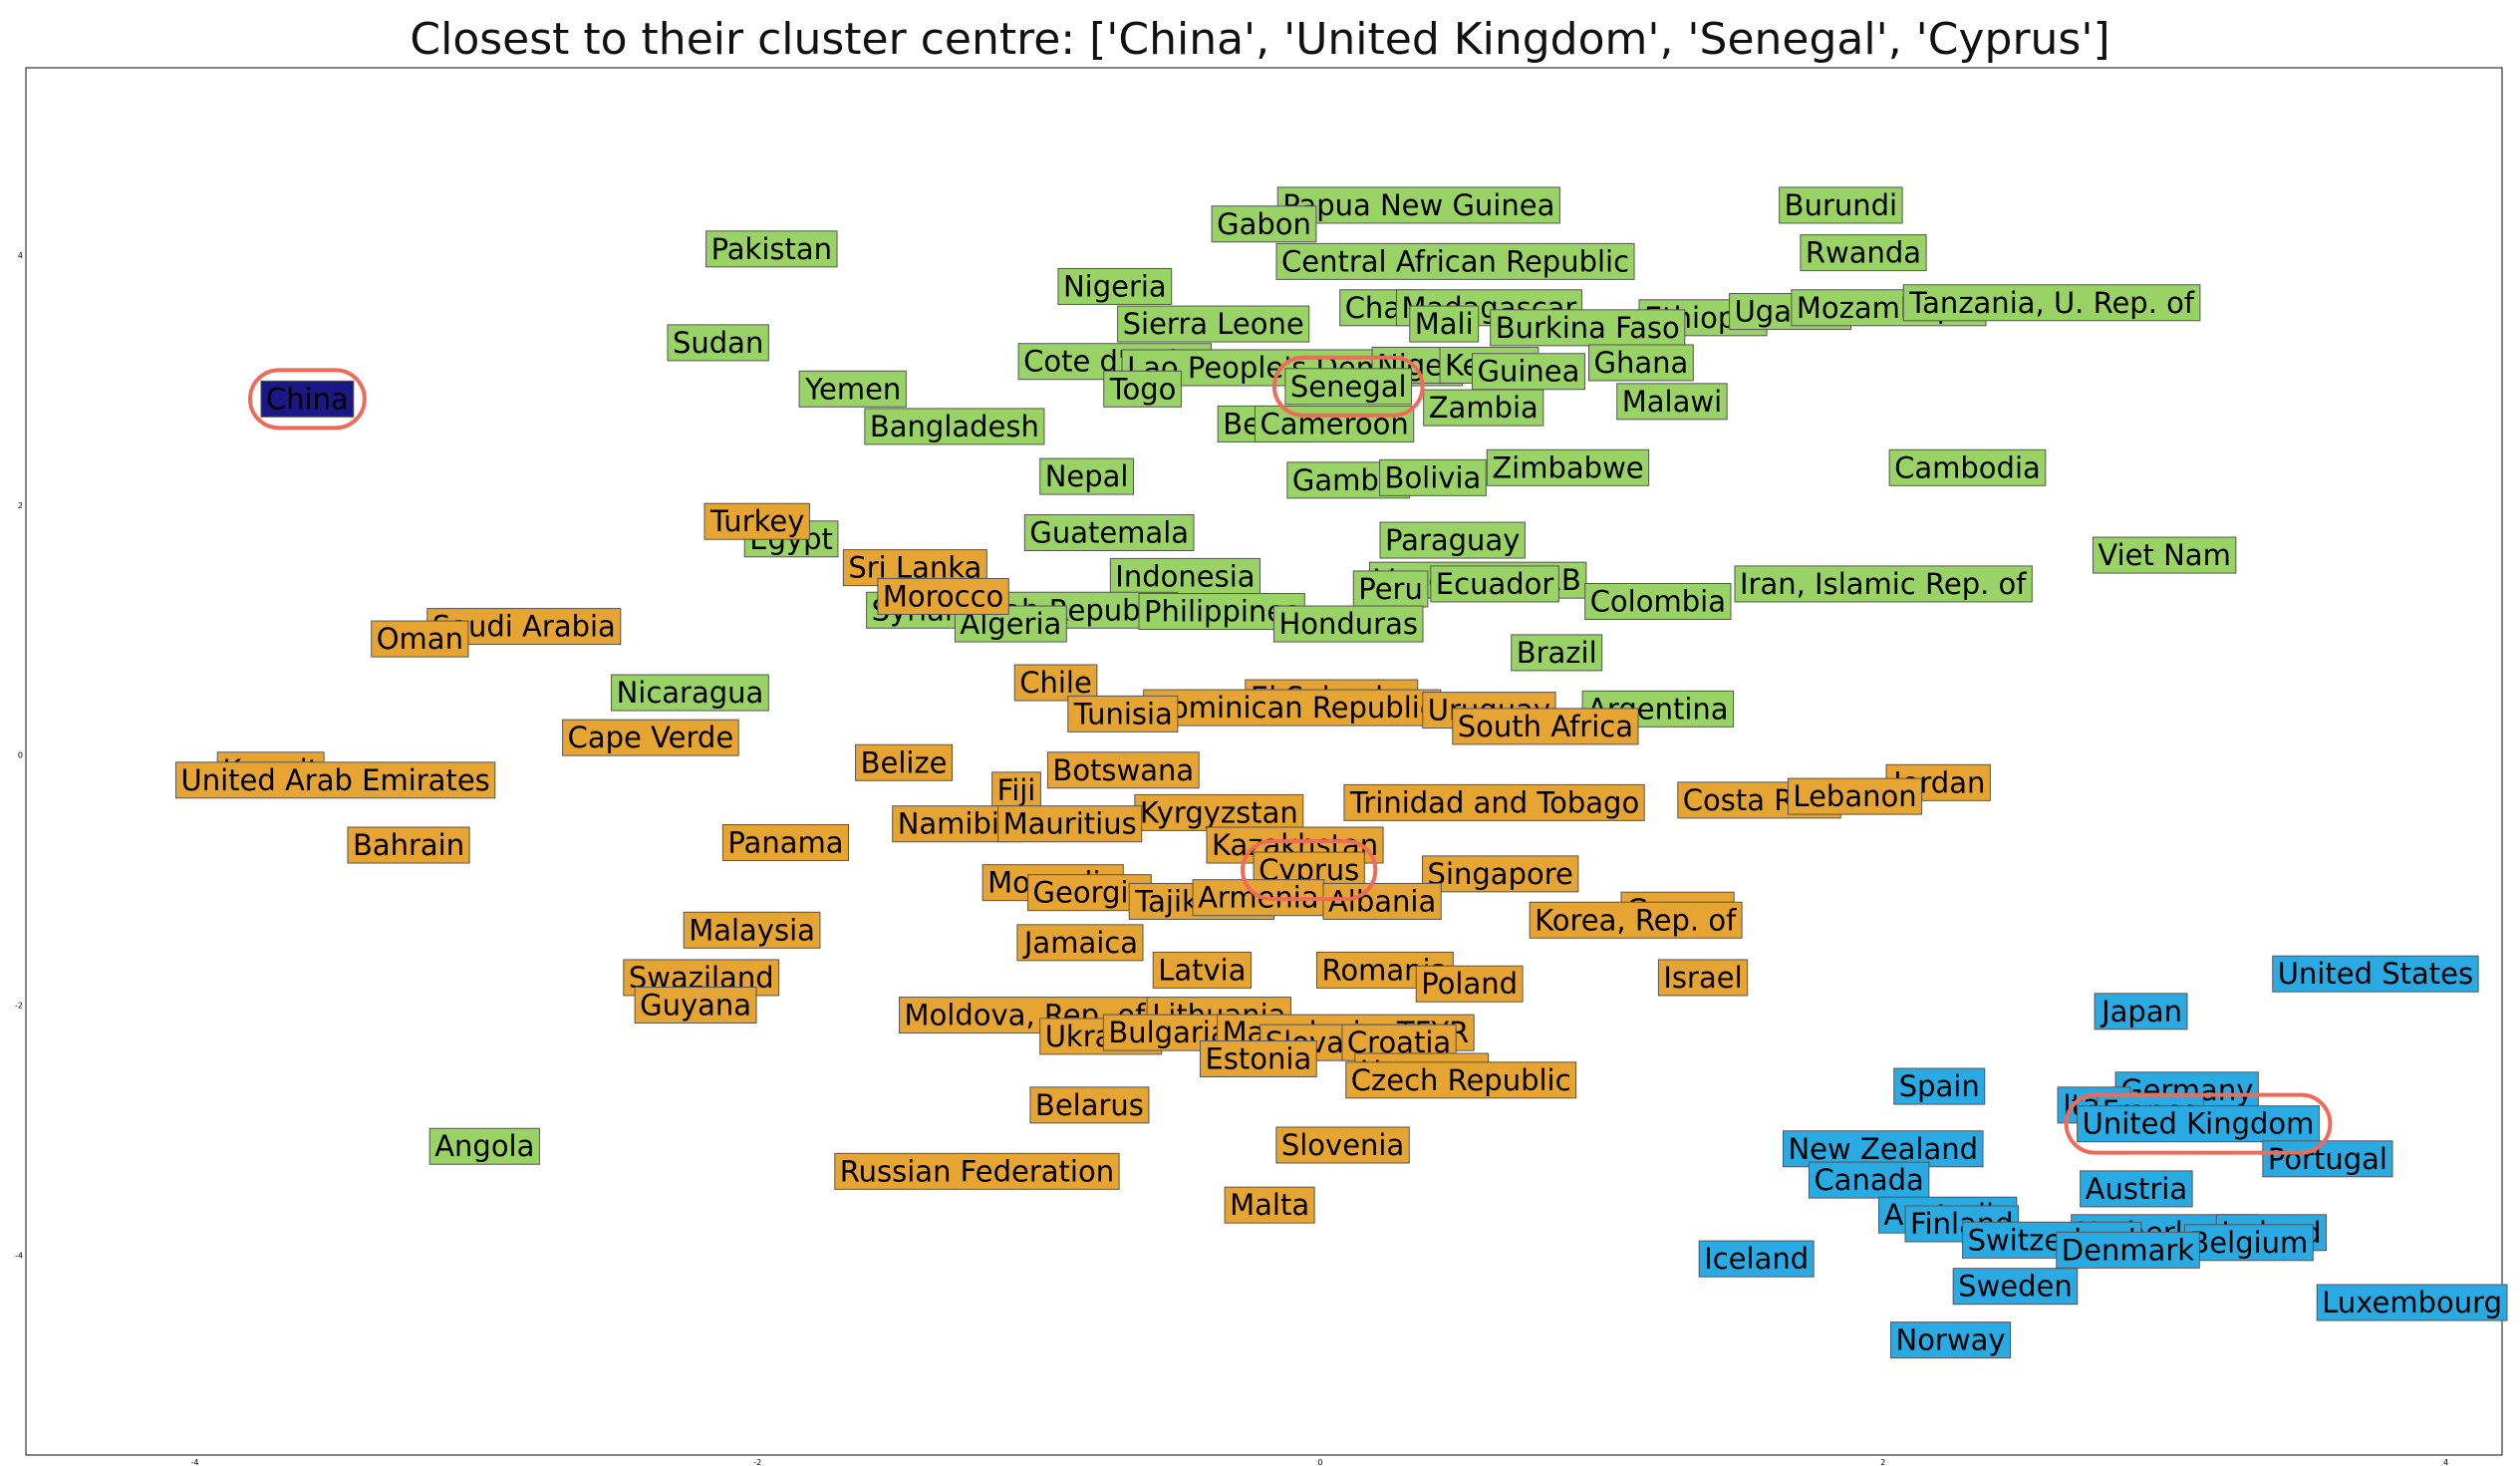 This screenshot has height=1466, width=2520. I want to click on point-united-states: United States, so click(2375, 974).